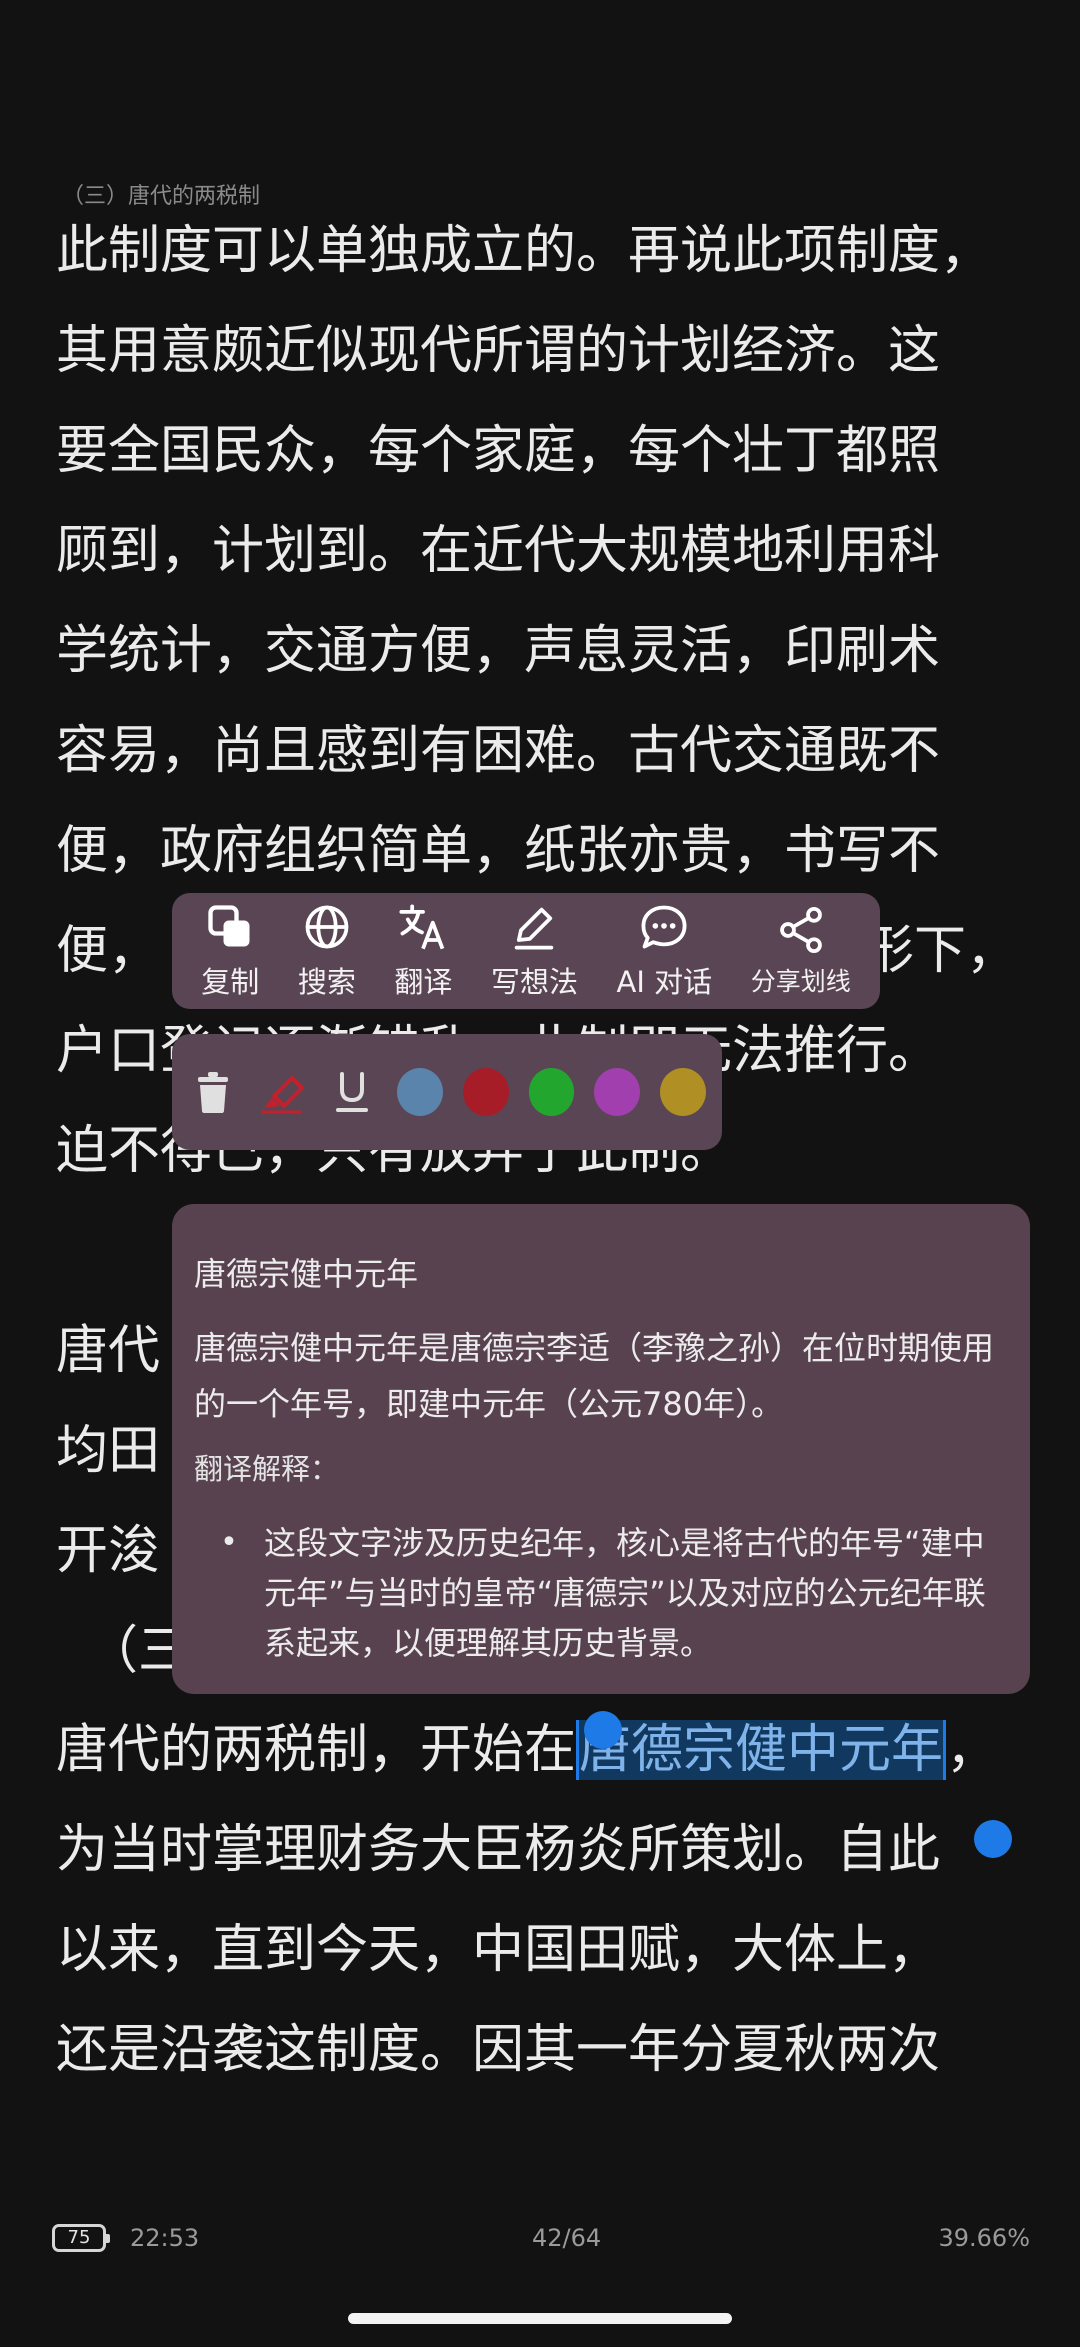 This screenshot has height=2347, width=1080. What do you see at coordinates (498, 651) in the screenshot?
I see `text-line: 学统计，交通方便，声息灵活，印刷术` at bounding box center [498, 651].